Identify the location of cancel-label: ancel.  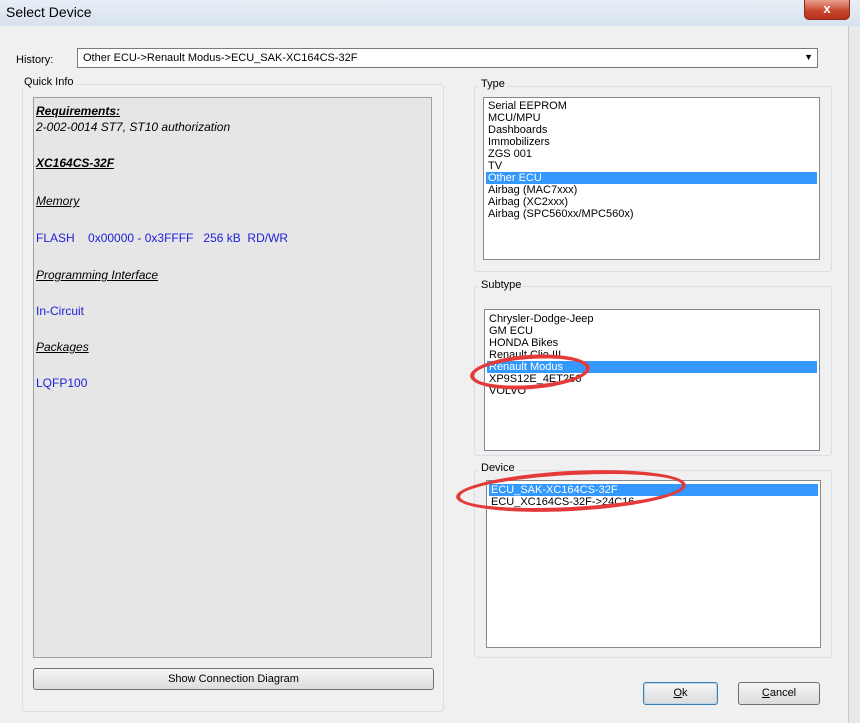
(783, 693).